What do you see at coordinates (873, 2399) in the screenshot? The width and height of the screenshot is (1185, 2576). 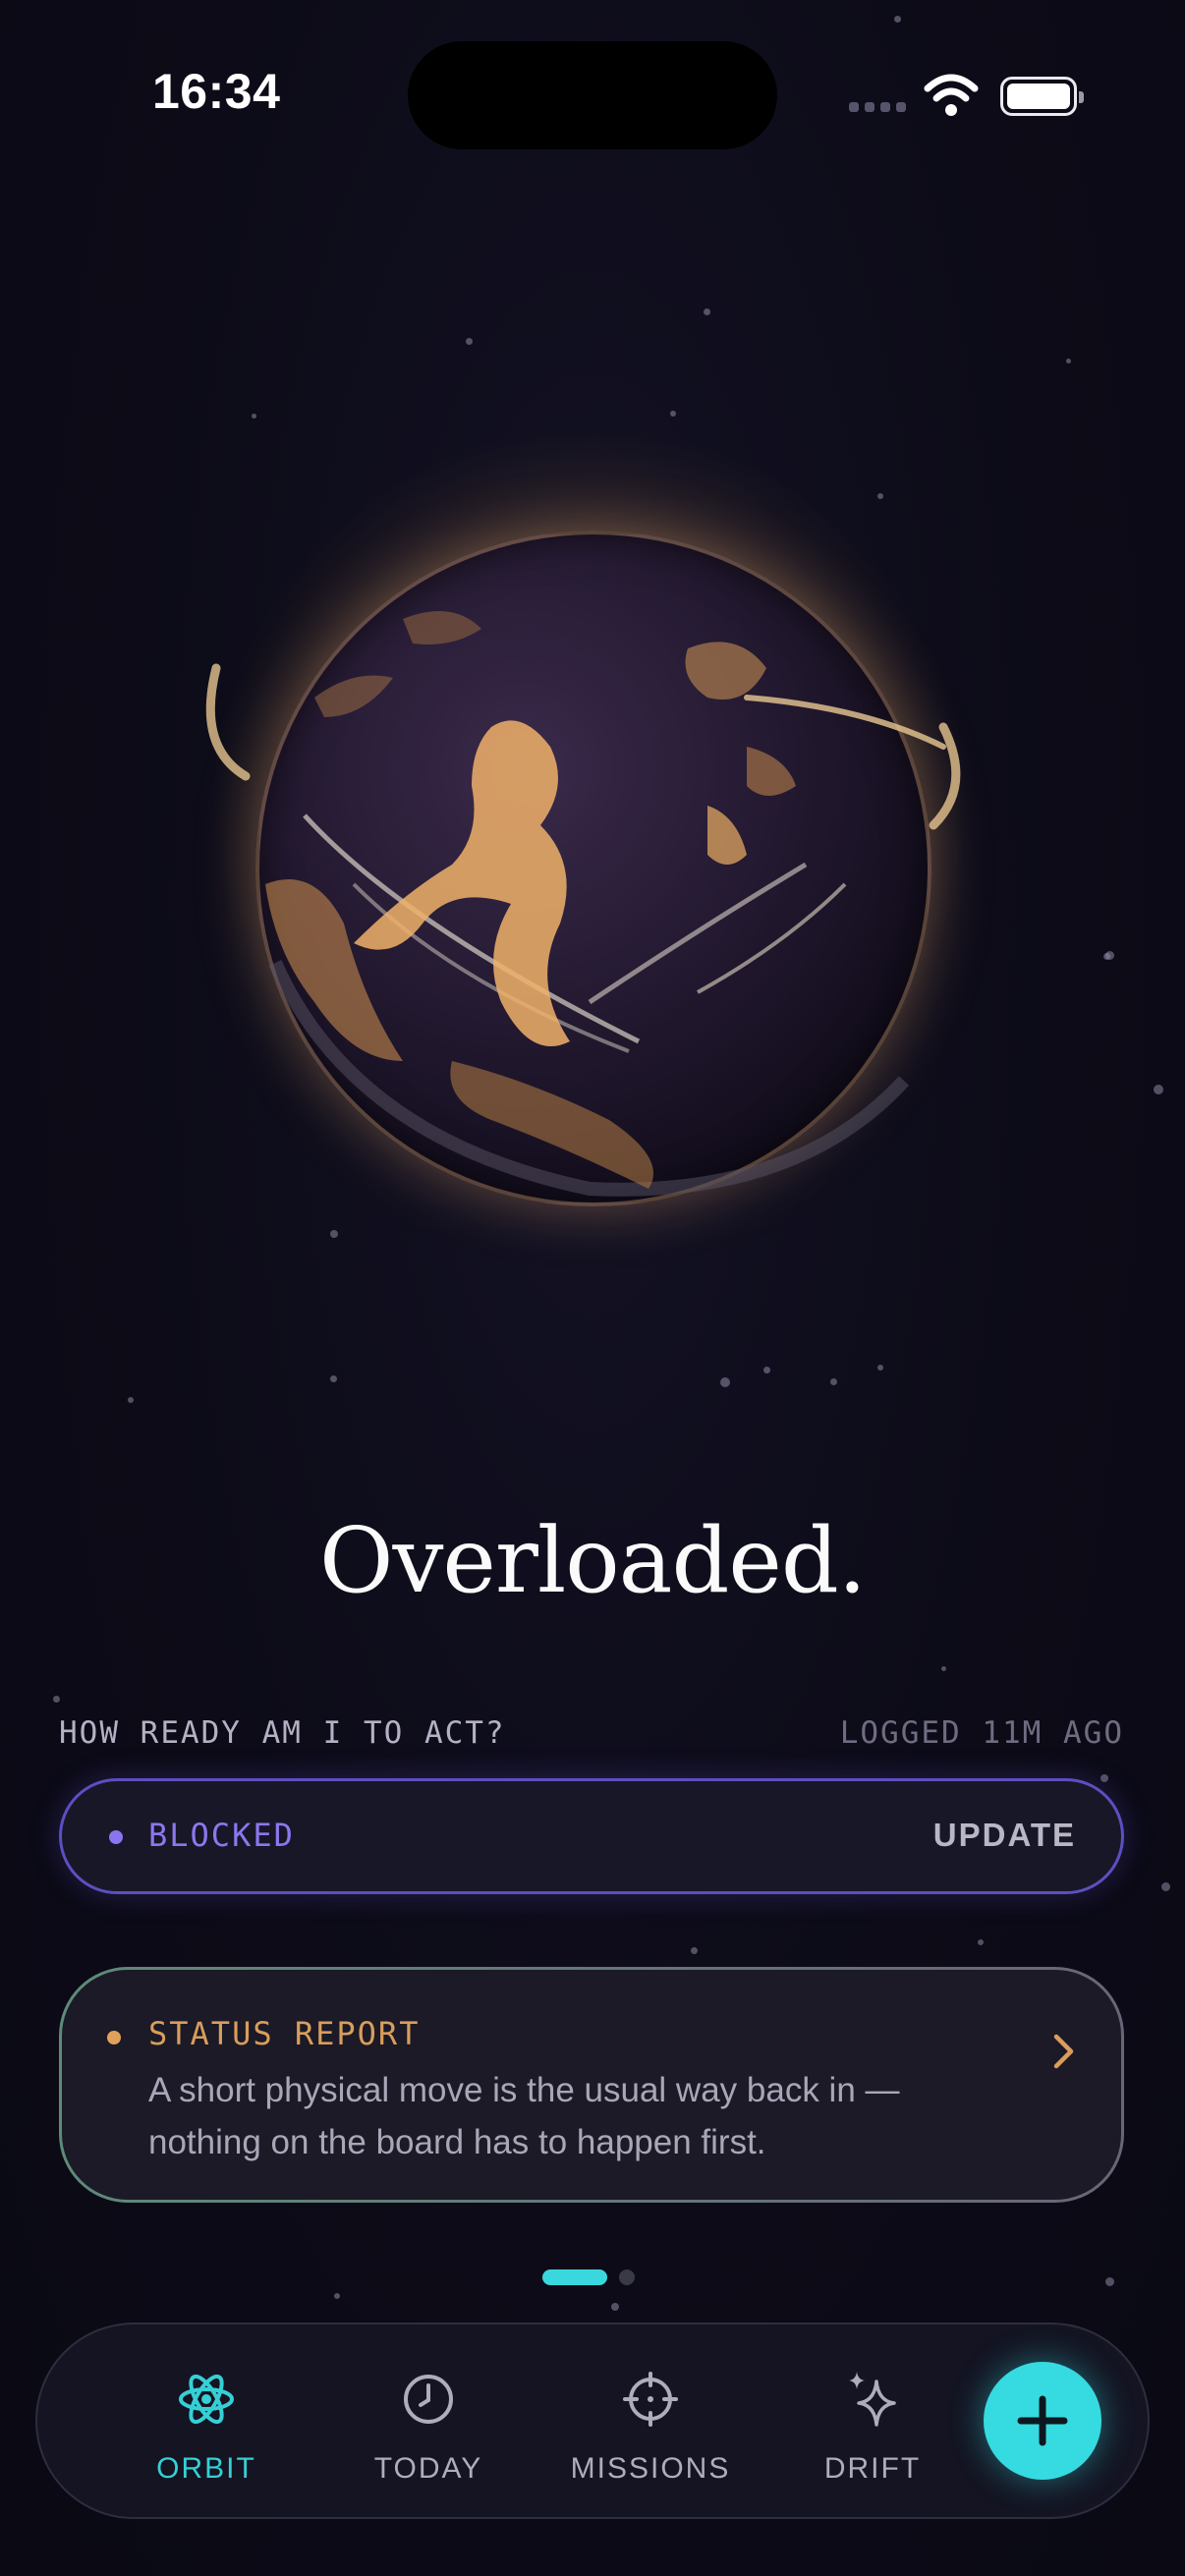 I see `sparkle-icon` at bounding box center [873, 2399].